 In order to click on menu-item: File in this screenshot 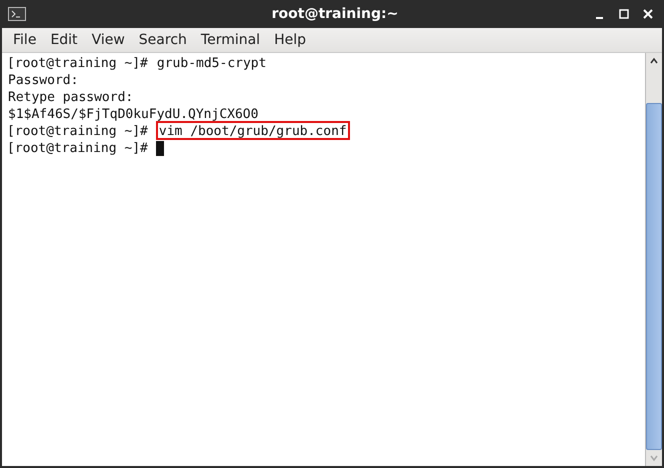, I will do `click(25, 40)`.